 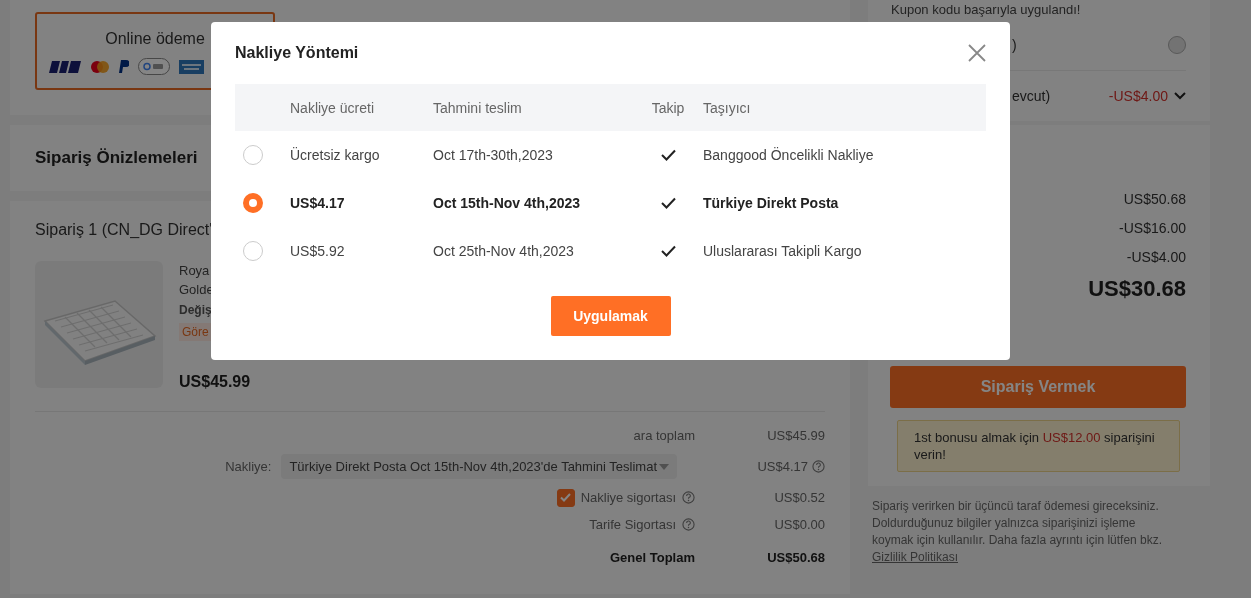 What do you see at coordinates (796, 557) in the screenshot?
I see `summary-value: US$50.68` at bounding box center [796, 557].